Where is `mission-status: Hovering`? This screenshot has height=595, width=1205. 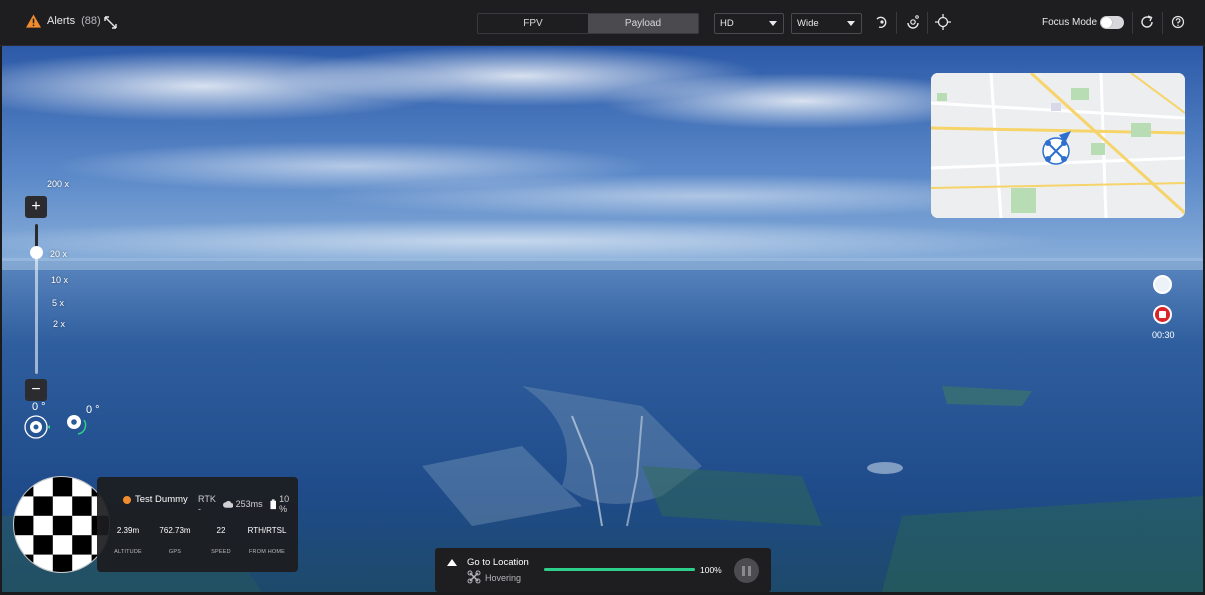
mission-status: Hovering is located at coordinates (503, 578).